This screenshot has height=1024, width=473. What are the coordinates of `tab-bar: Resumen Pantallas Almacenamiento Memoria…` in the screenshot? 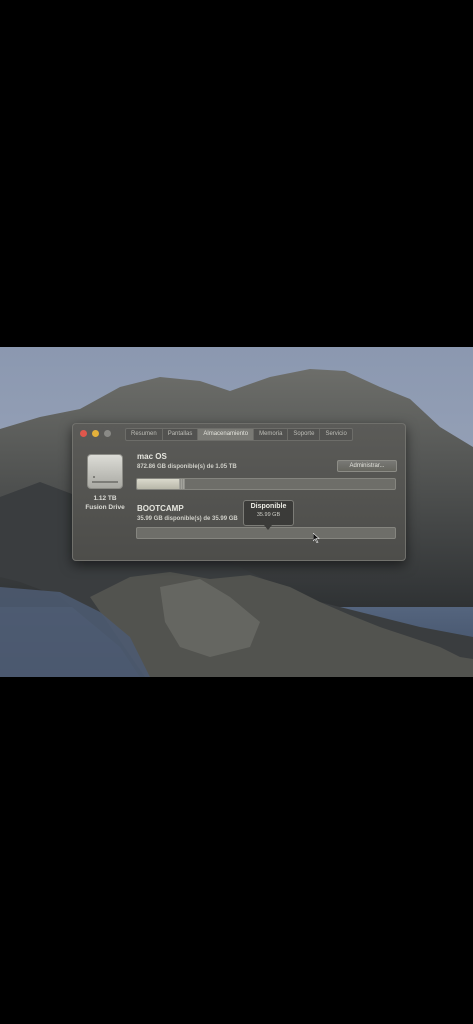 It's located at (239, 434).